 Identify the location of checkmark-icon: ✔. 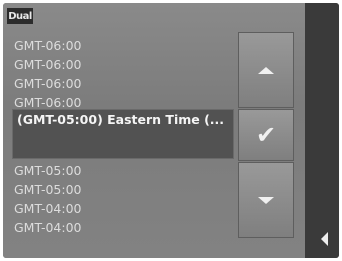
(266, 135).